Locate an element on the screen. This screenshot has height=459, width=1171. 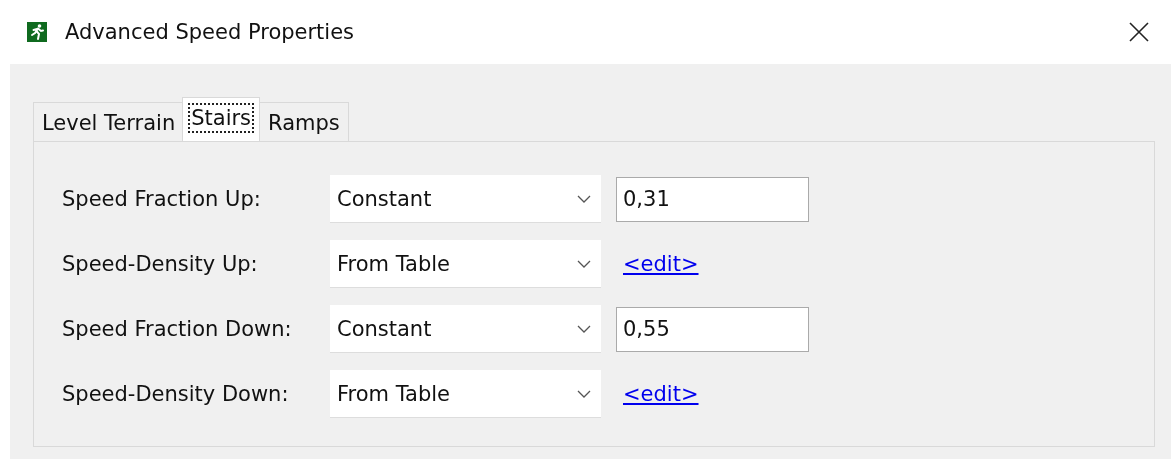
close-icon is located at coordinates (1139, 32).